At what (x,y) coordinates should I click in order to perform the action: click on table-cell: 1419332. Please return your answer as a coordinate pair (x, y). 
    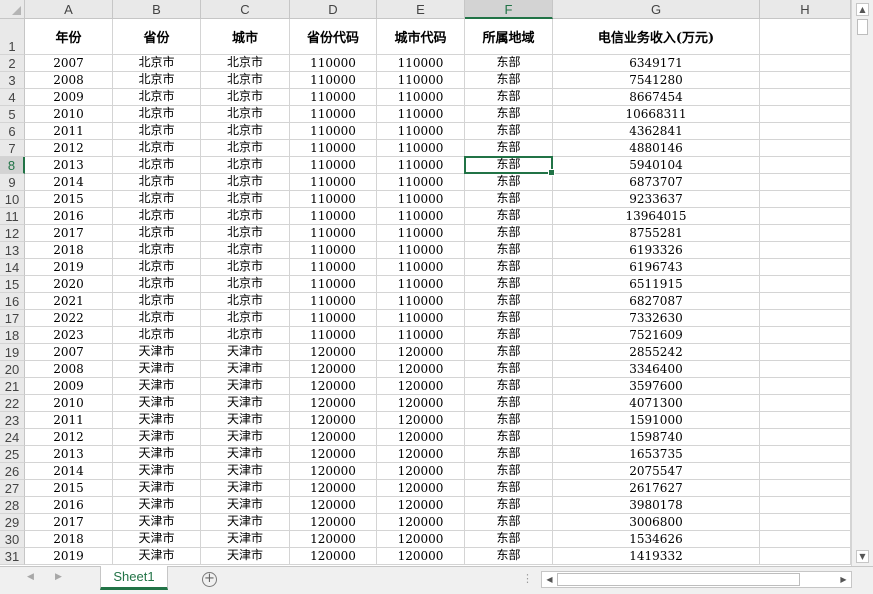
    Looking at the image, I should click on (656, 556).